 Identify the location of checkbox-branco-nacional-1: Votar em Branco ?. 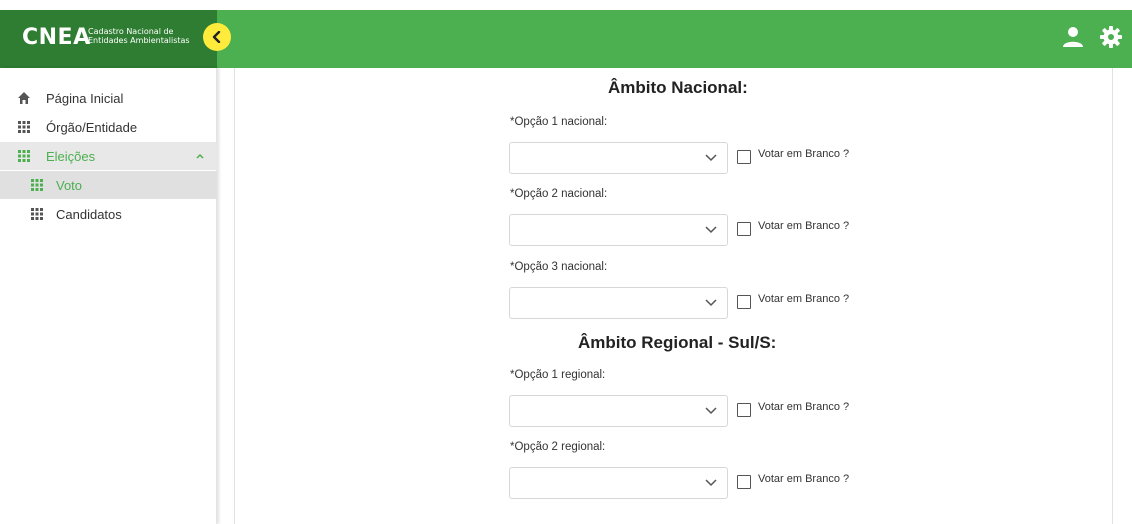
(793, 156).